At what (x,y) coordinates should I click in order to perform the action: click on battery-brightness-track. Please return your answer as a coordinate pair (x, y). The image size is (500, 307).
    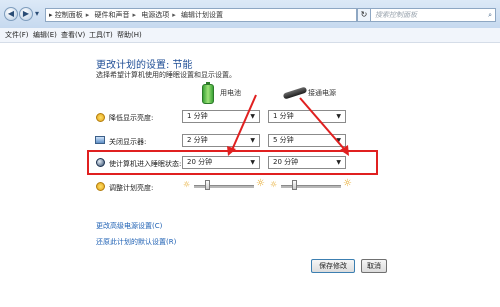
    Looking at the image, I should click on (224, 186).